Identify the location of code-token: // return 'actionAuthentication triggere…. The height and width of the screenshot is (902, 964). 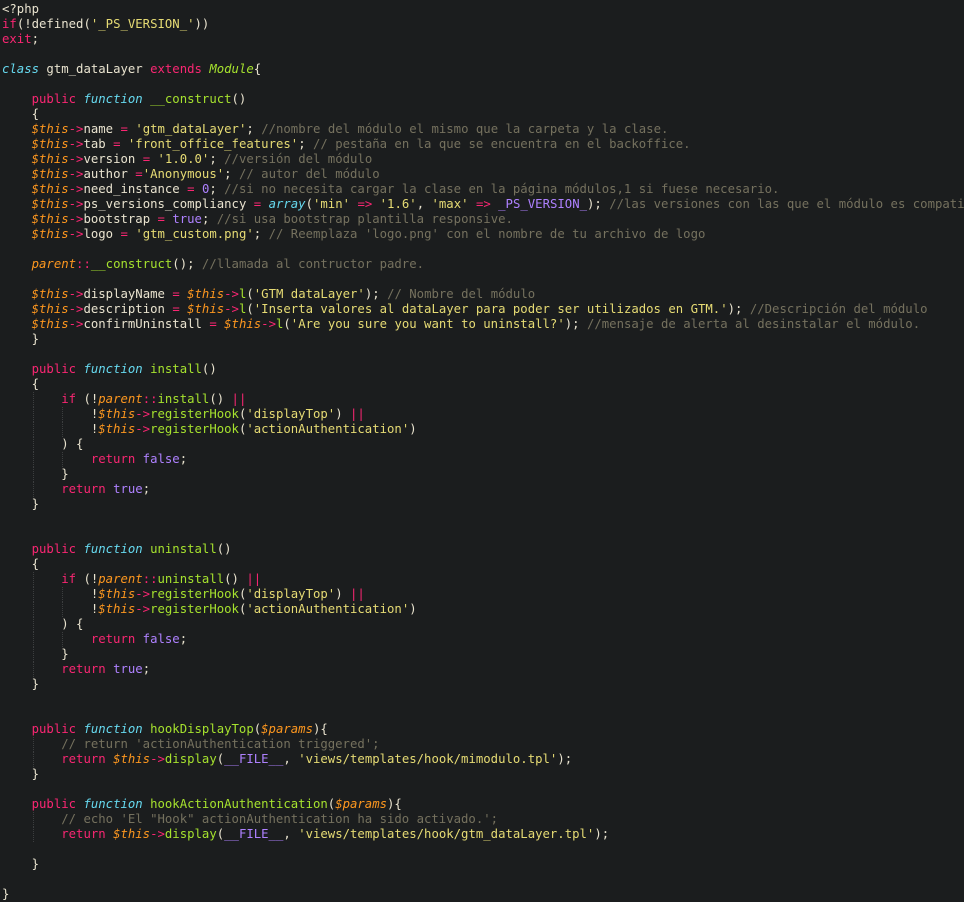
(220, 744).